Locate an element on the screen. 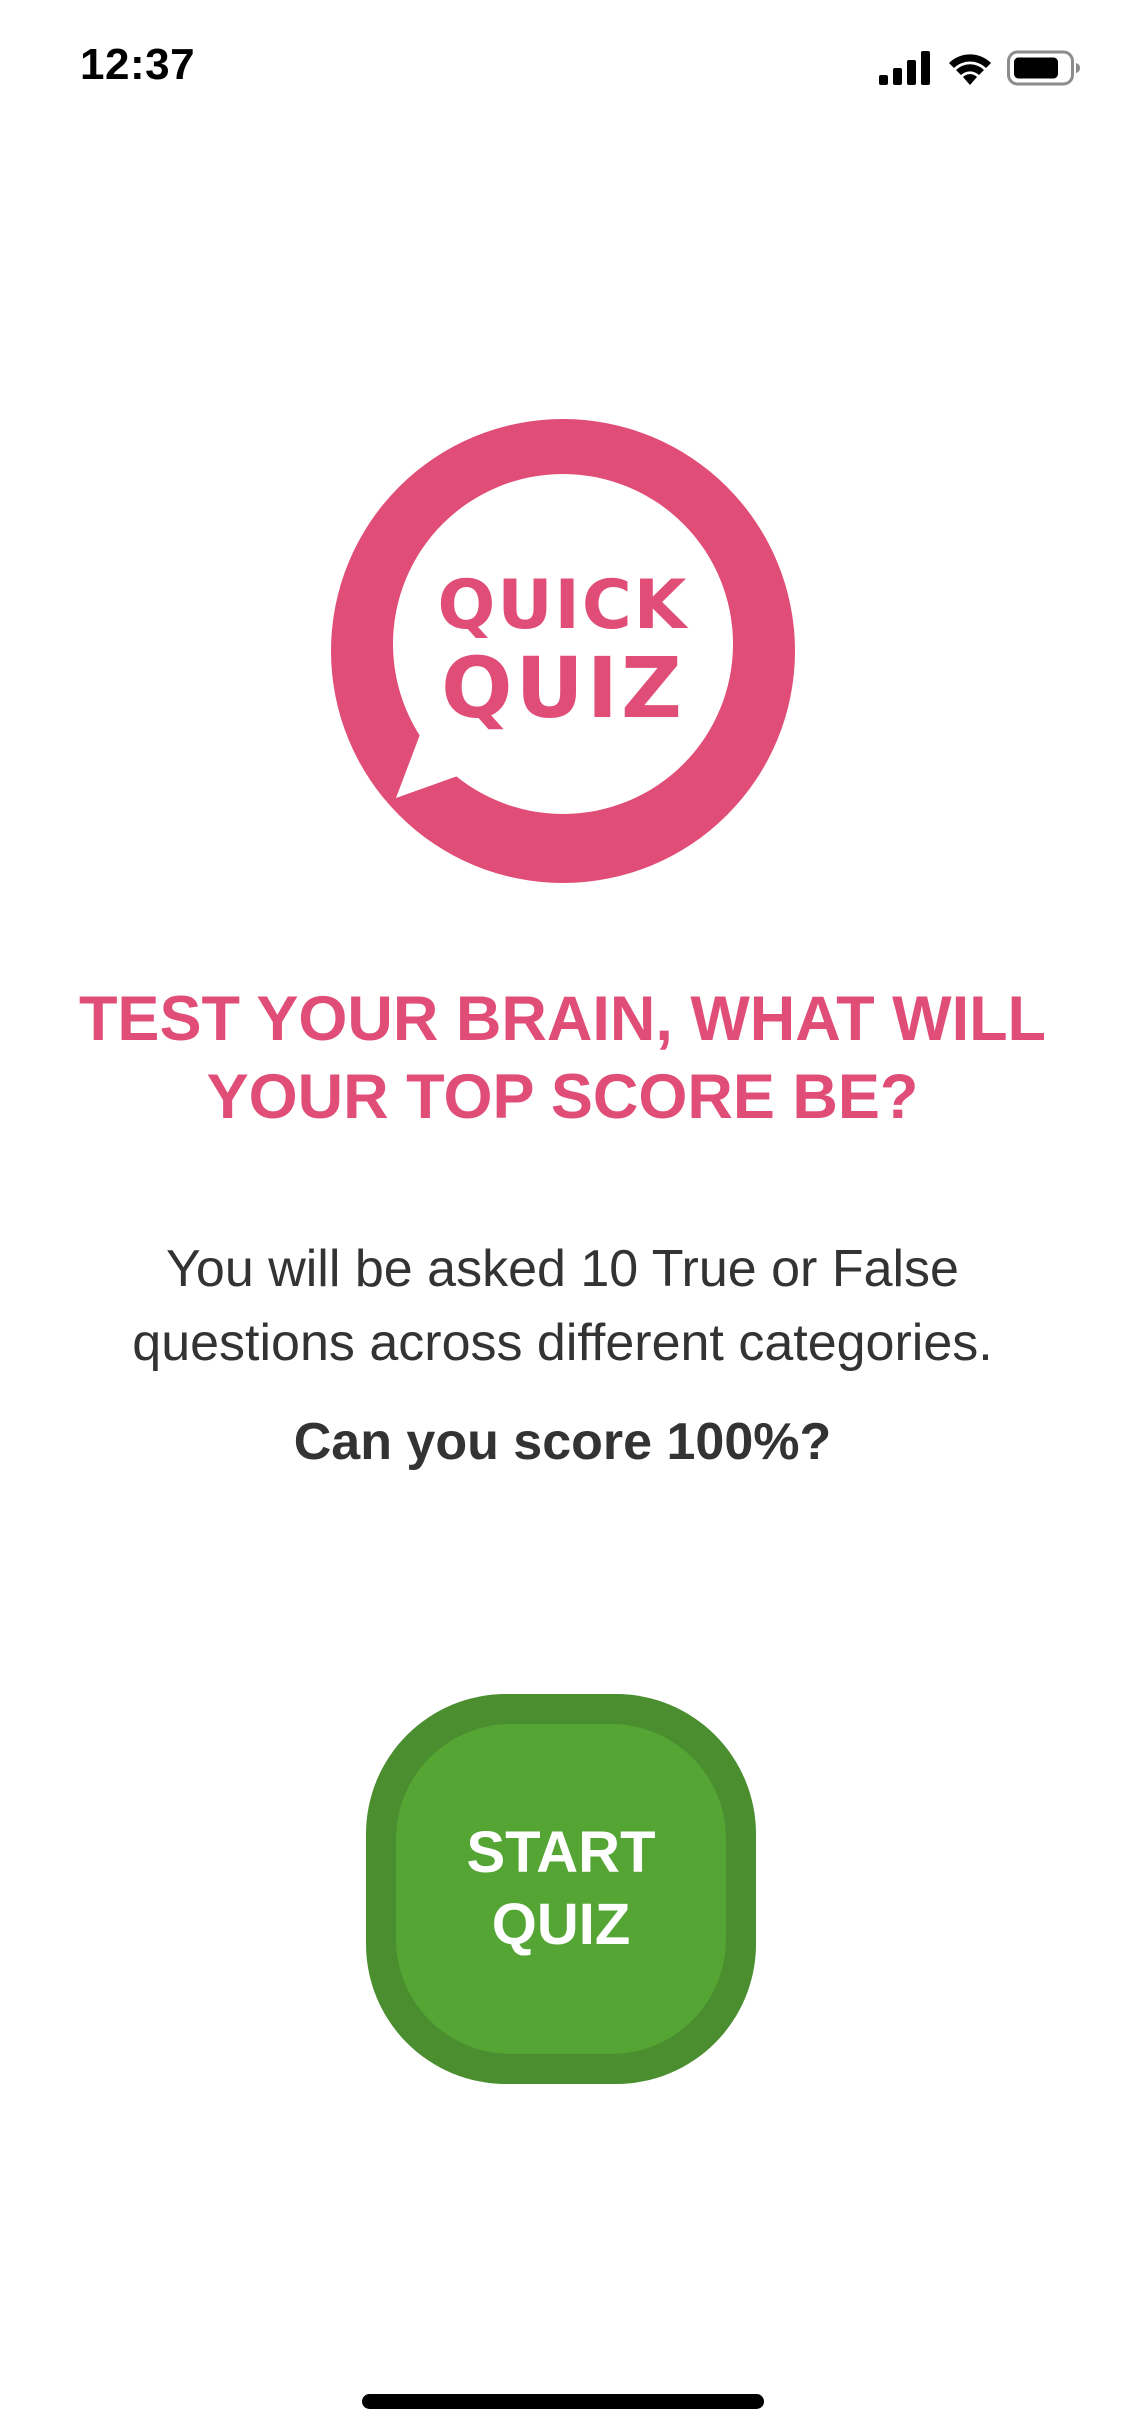 The width and height of the screenshot is (1125, 2436). start-quiz-button-inner: START QUIZ is located at coordinates (561, 1889).